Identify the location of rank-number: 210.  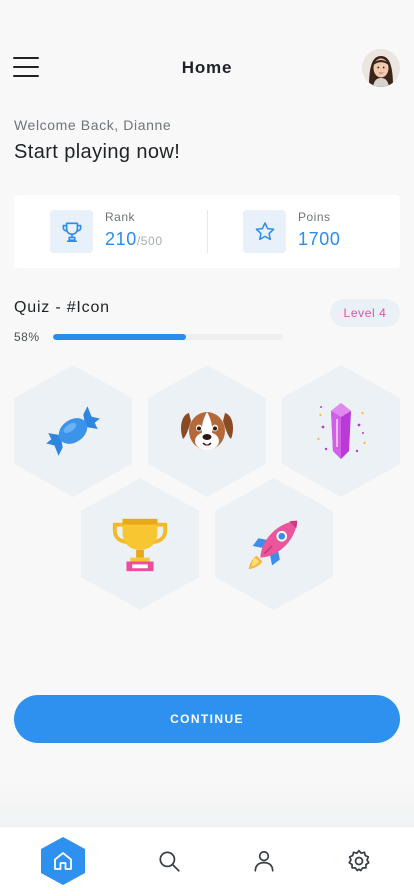
(121, 239).